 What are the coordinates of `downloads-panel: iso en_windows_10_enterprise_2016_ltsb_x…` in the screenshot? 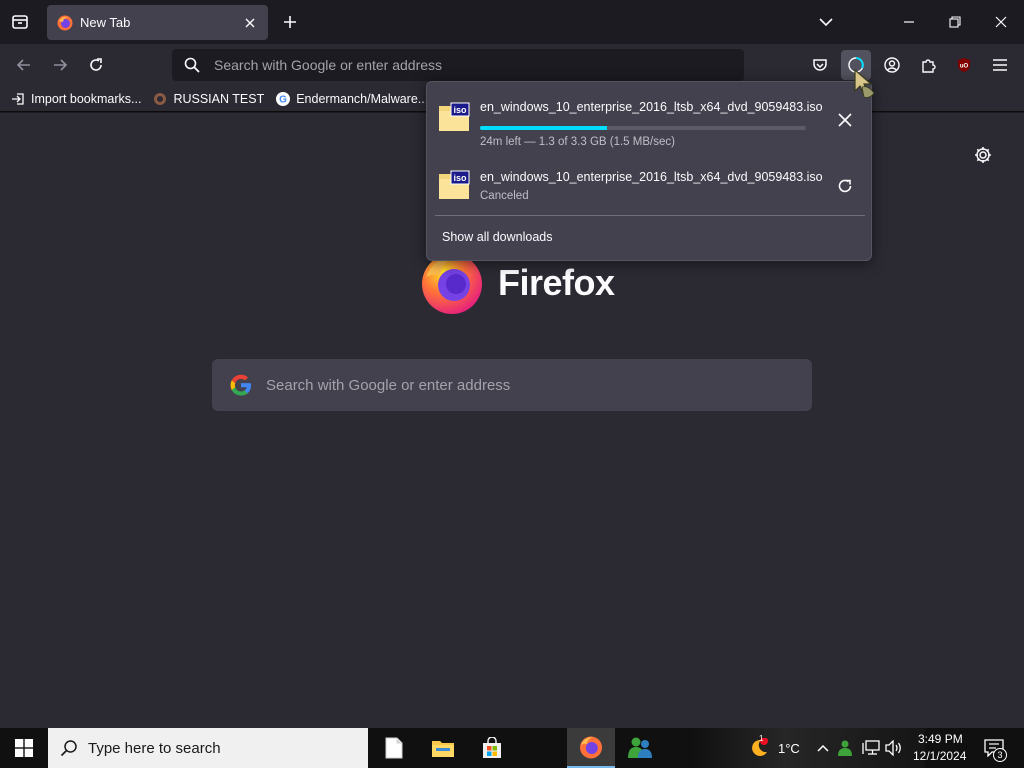 It's located at (649, 171).